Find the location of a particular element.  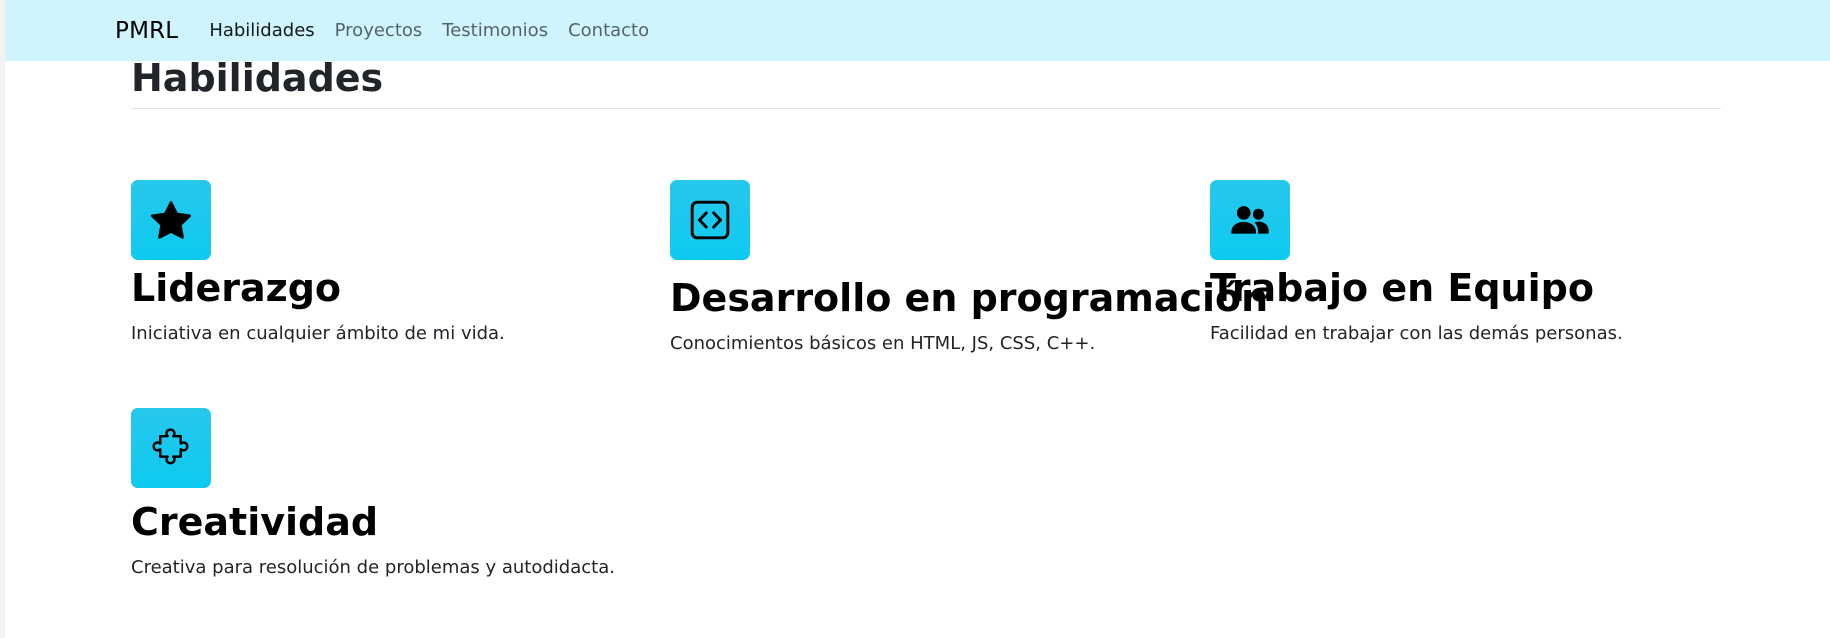

nav-link-testimonios: Testimonios is located at coordinates (495, 30).